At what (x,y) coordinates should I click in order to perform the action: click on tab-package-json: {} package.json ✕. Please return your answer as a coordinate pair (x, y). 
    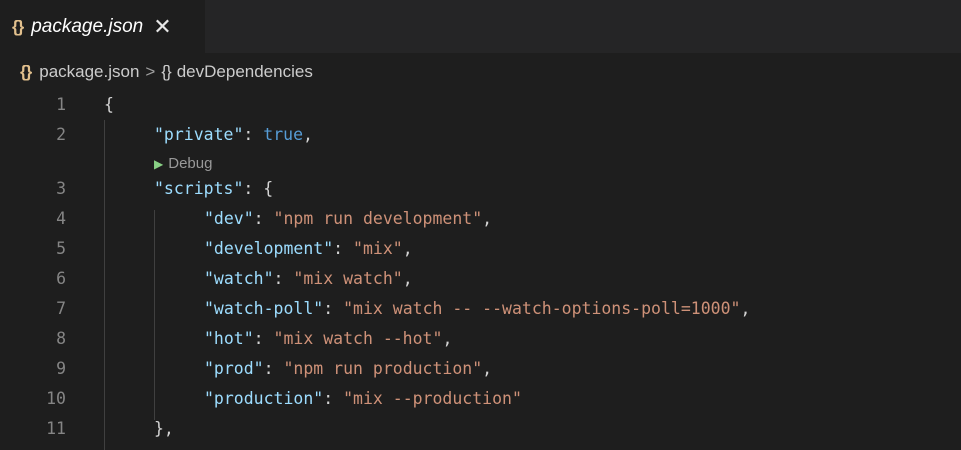
    Looking at the image, I should click on (102, 26).